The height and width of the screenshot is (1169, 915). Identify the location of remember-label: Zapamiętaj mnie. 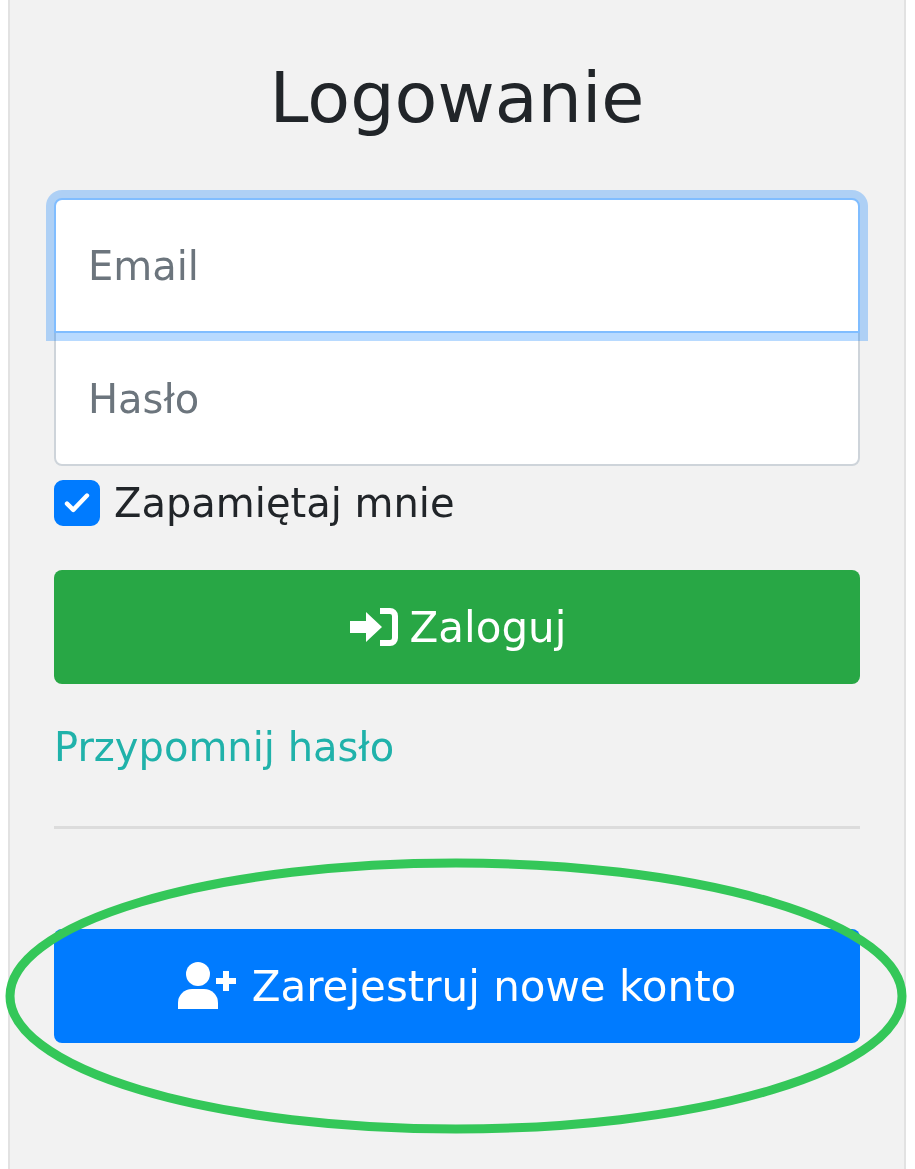
(284, 503).